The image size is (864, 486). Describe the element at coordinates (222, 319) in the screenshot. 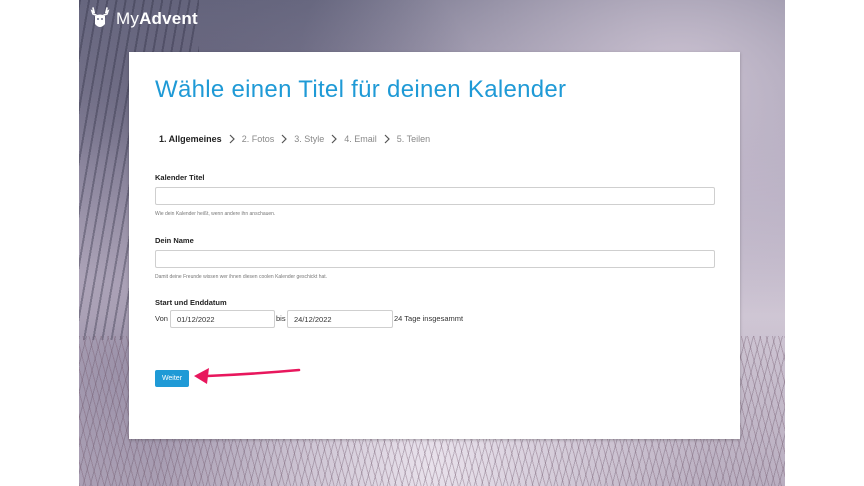

I see `start-date-input` at that location.